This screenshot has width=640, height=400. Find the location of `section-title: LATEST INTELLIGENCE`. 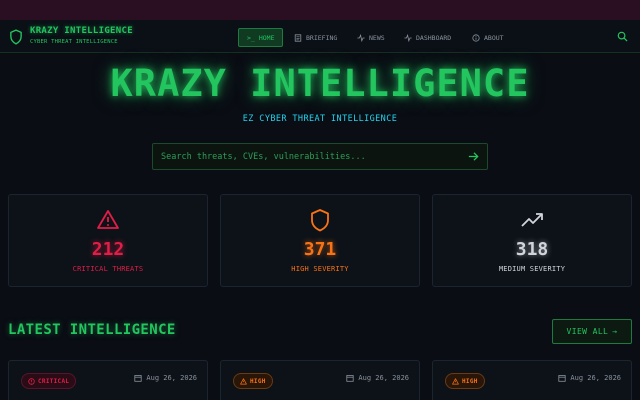

section-title: LATEST INTELLIGENCE is located at coordinates (92, 330).